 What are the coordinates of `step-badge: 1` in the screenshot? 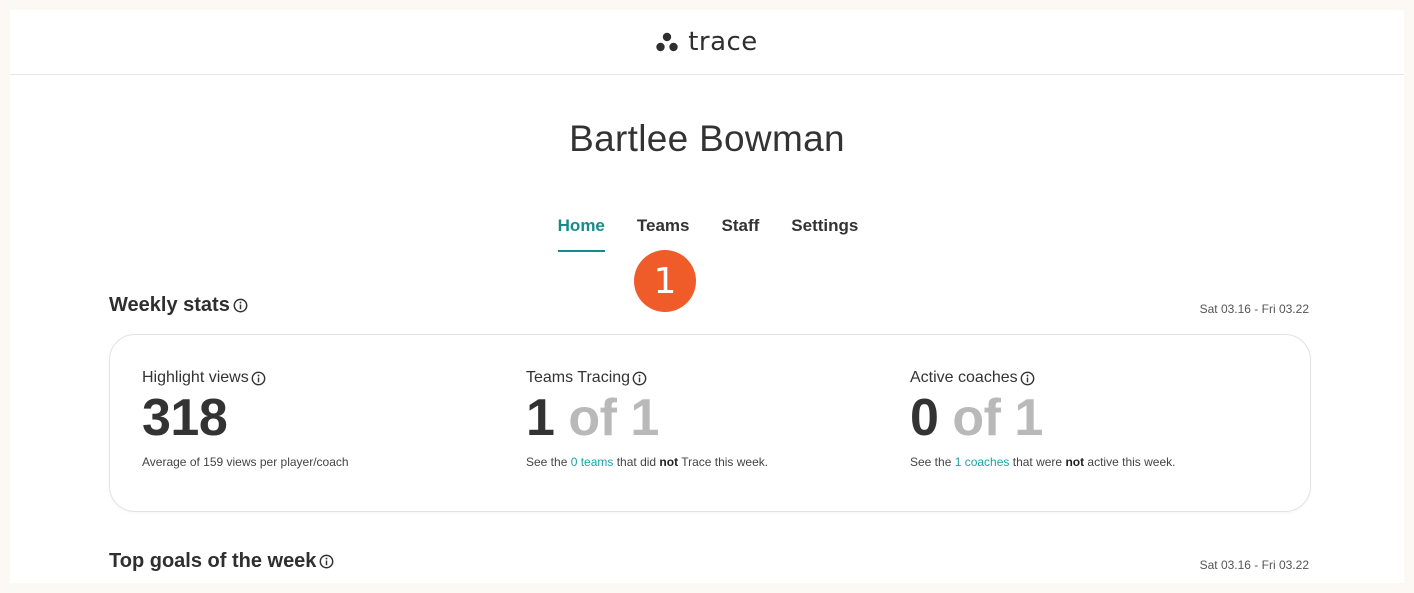 It's located at (665, 281).